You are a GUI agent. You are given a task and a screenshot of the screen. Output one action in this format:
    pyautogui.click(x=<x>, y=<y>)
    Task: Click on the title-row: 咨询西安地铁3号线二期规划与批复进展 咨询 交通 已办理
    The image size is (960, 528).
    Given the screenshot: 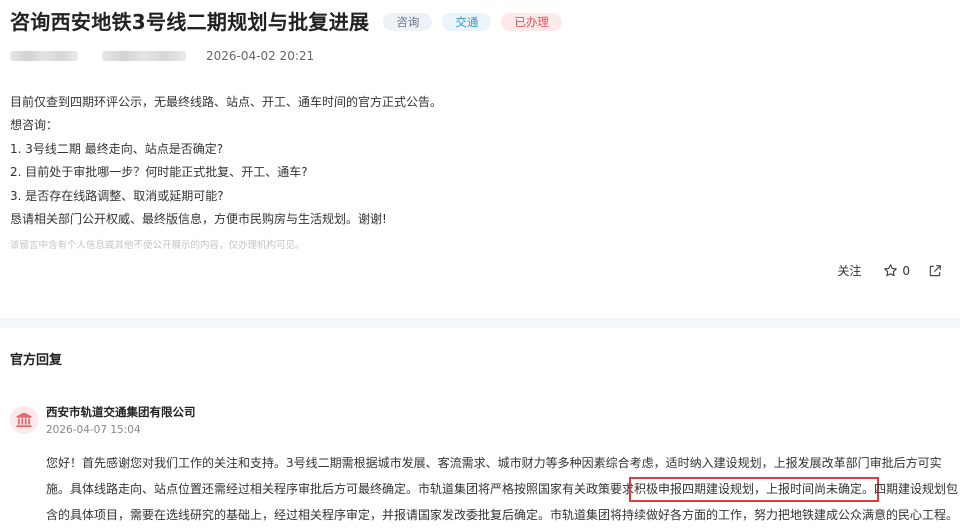 What is the action you would take?
    pyautogui.click(x=286, y=22)
    